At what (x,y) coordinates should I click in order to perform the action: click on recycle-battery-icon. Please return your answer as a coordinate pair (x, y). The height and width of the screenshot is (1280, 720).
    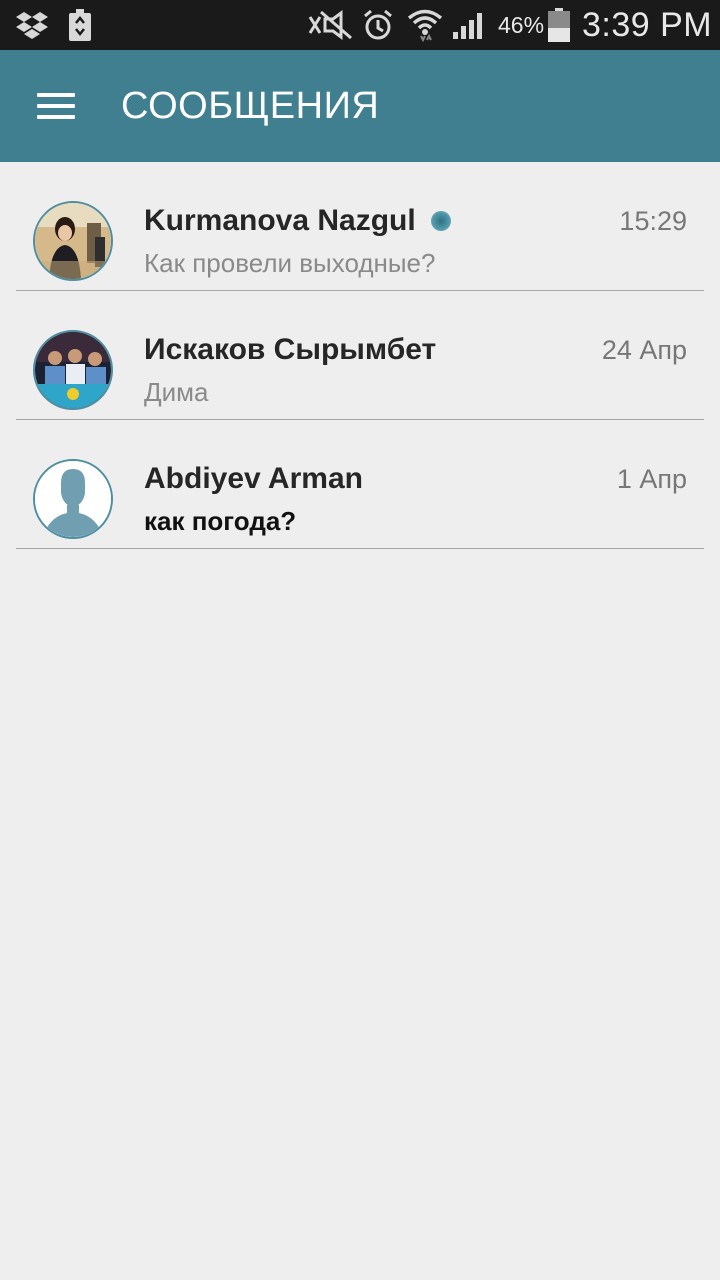
    Looking at the image, I should click on (80, 25).